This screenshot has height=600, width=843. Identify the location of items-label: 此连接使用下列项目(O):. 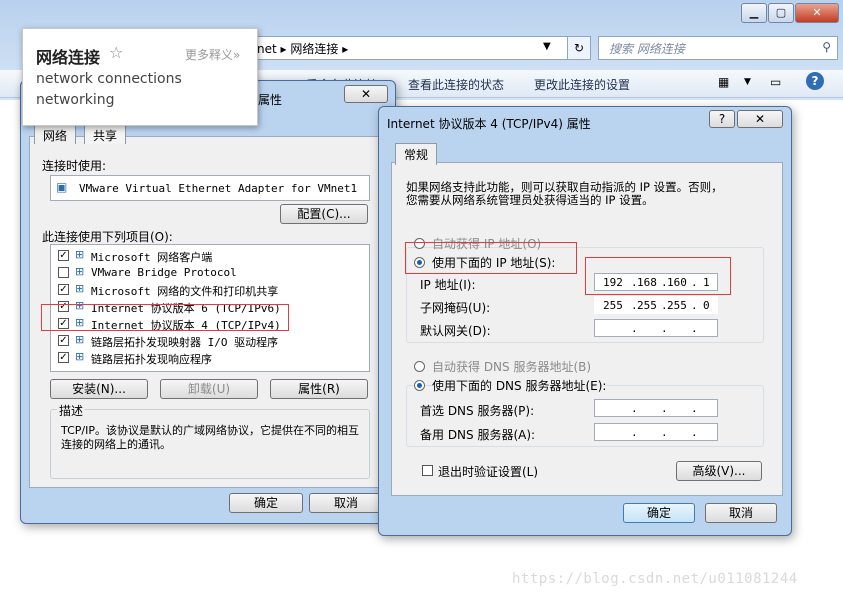
(107, 237).